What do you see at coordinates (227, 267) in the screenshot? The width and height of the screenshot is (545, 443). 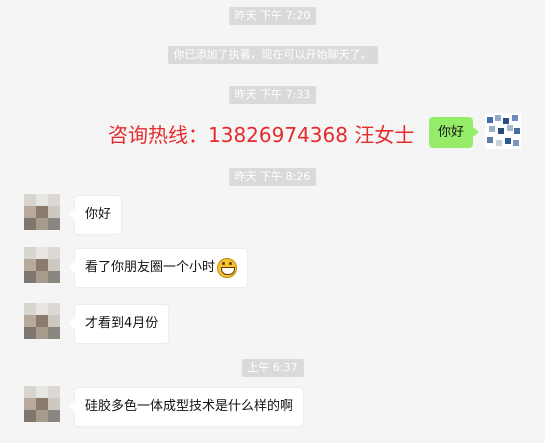 I see `grinning-face-icon` at bounding box center [227, 267].